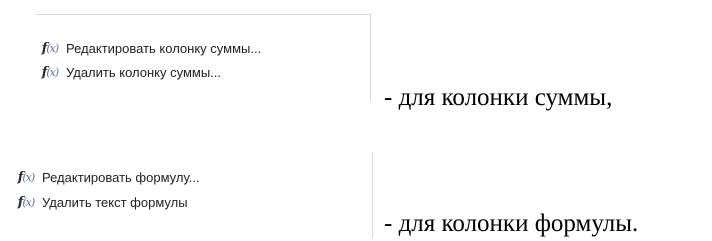  Describe the element at coordinates (511, 223) in the screenshot. I see `caption-formula-column: - для колонки формулы.` at that location.